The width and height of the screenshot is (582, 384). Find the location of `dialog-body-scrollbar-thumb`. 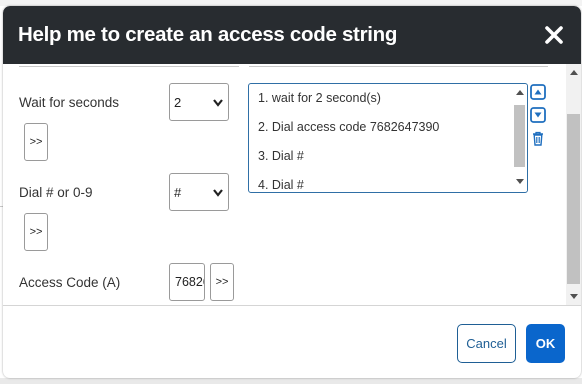

dialog-body-scrollbar-thumb is located at coordinates (573, 199).